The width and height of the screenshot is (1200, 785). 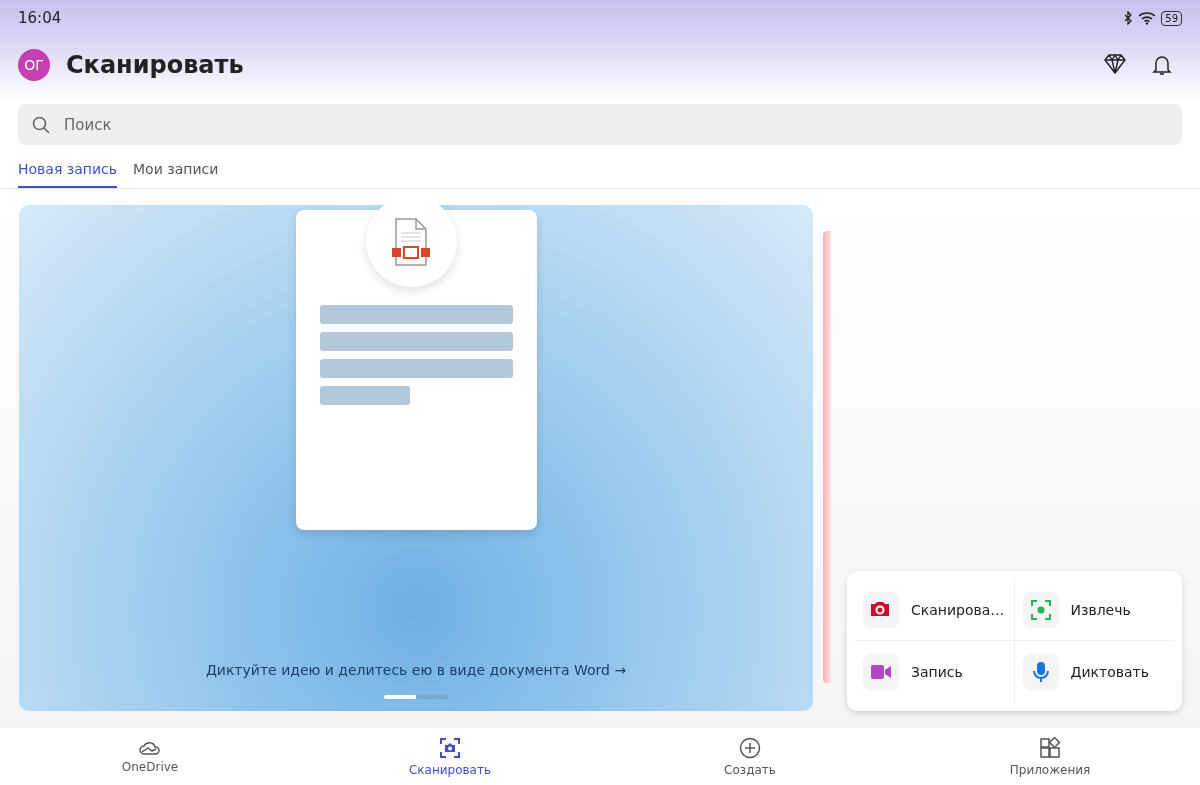 What do you see at coordinates (155, 65) in the screenshot?
I see `page-title: Сканировать` at bounding box center [155, 65].